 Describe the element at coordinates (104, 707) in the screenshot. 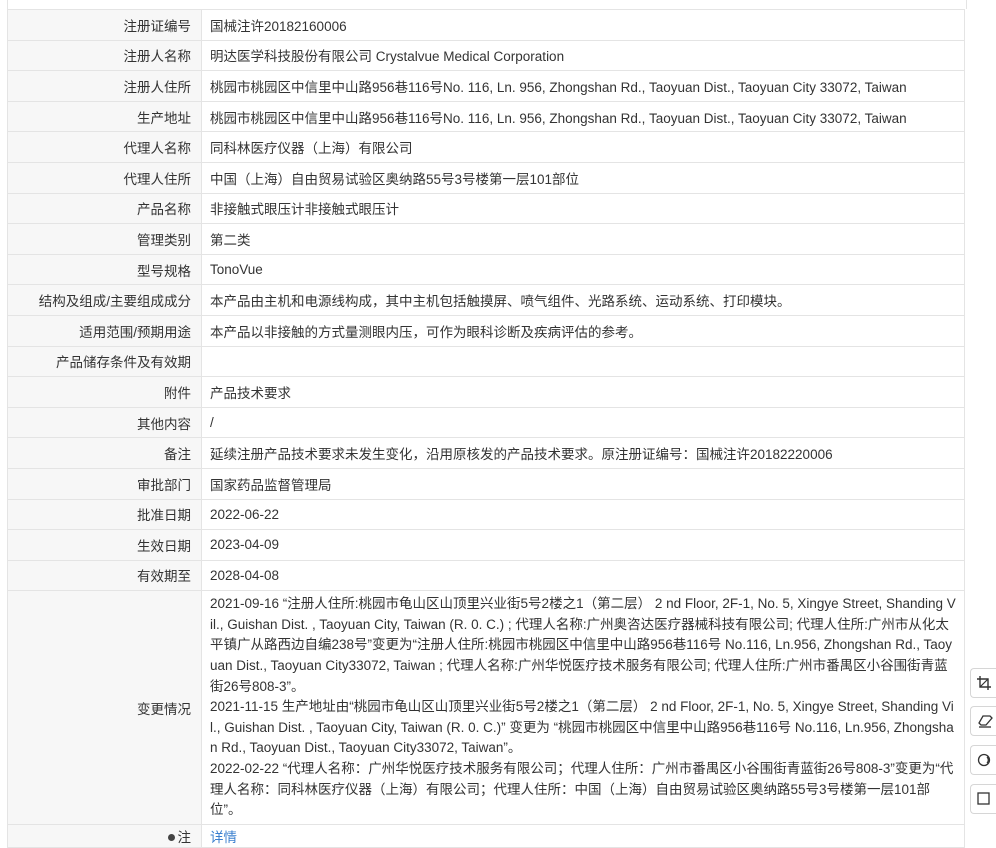

I see `changes-label: 变更情况` at that location.